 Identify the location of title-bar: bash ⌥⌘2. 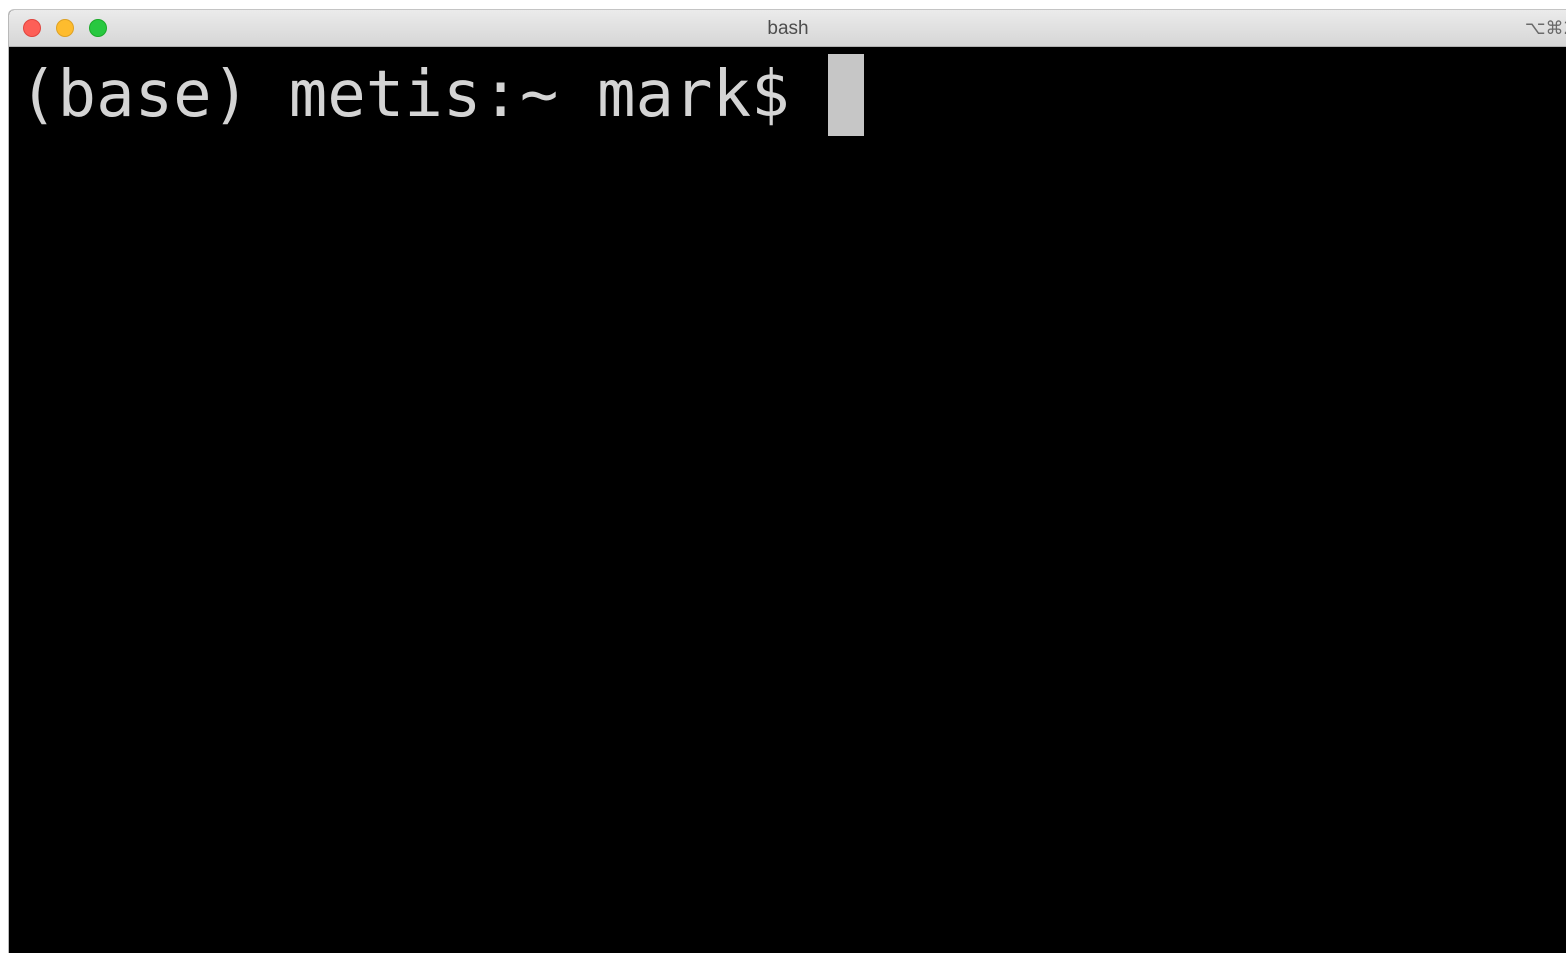
(787, 28).